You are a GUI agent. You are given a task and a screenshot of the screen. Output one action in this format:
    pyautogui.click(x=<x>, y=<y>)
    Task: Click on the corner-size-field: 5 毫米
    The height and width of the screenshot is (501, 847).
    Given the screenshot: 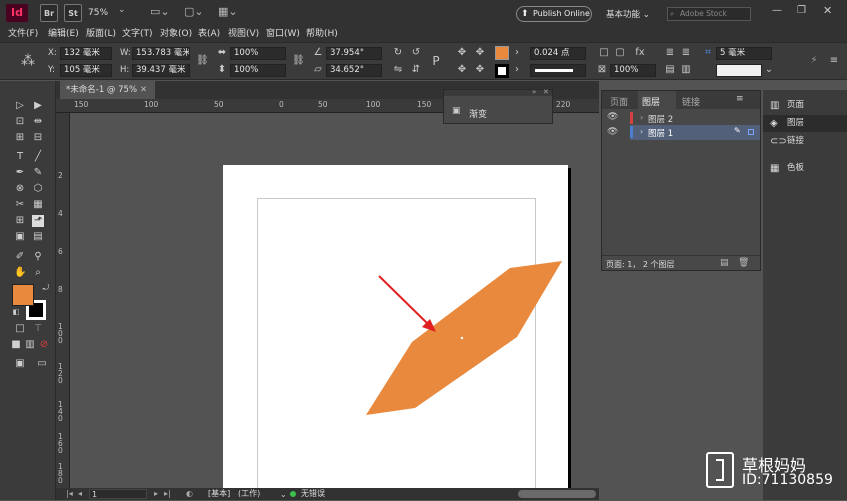 What is the action you would take?
    pyautogui.click(x=744, y=53)
    